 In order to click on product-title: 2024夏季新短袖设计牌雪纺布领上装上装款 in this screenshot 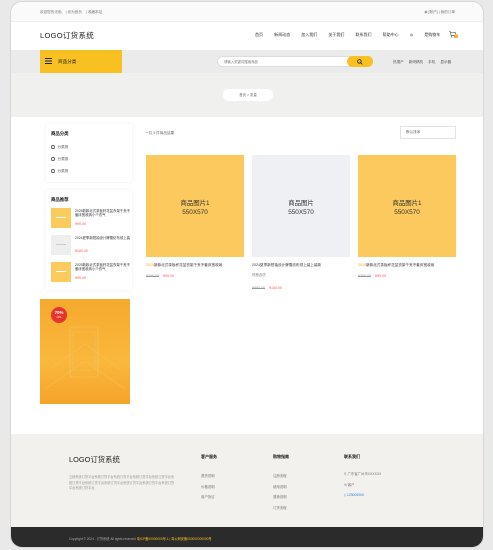, I will do `click(301, 265)`.